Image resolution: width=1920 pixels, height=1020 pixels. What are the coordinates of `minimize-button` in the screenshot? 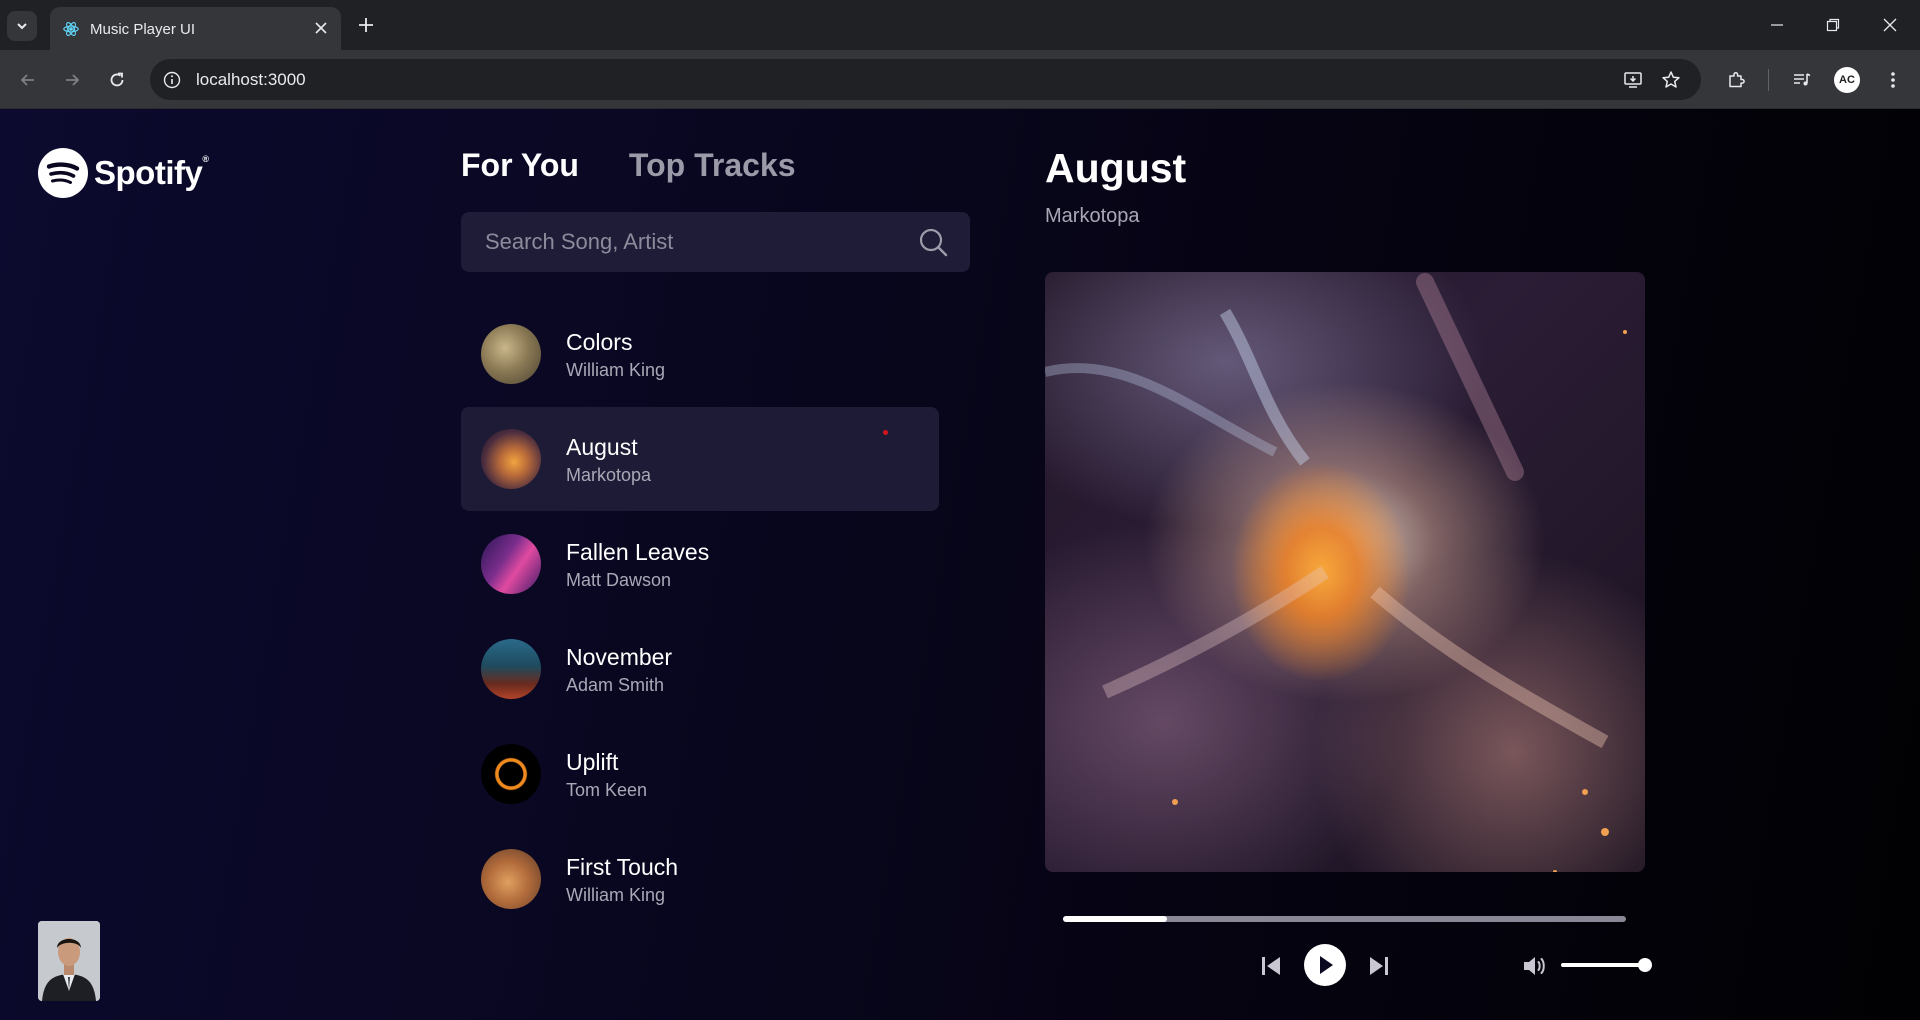 It's located at (1777, 25).